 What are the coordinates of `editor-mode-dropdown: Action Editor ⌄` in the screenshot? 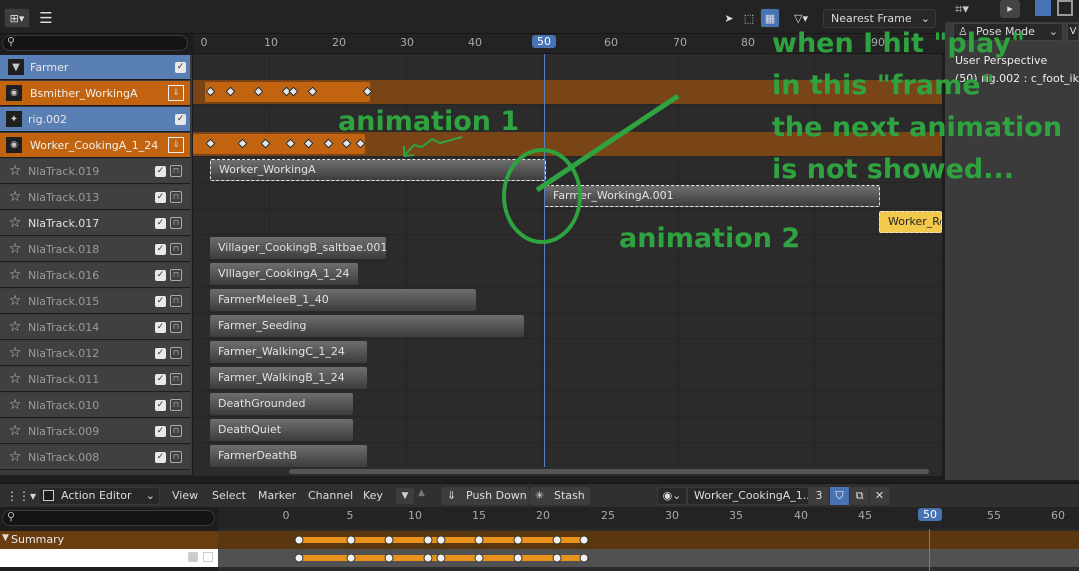 It's located at (99, 496).